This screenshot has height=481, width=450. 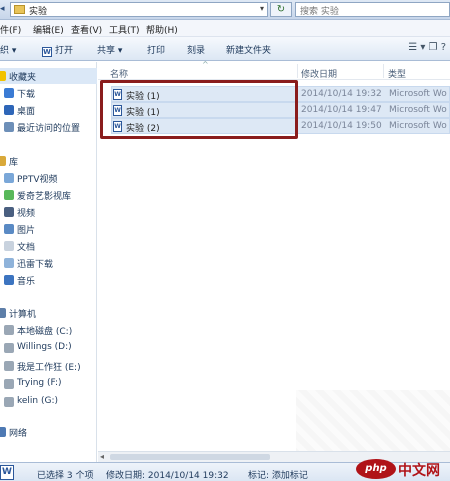 What do you see at coordinates (3, 432) in the screenshot?
I see `network-icon` at bounding box center [3, 432].